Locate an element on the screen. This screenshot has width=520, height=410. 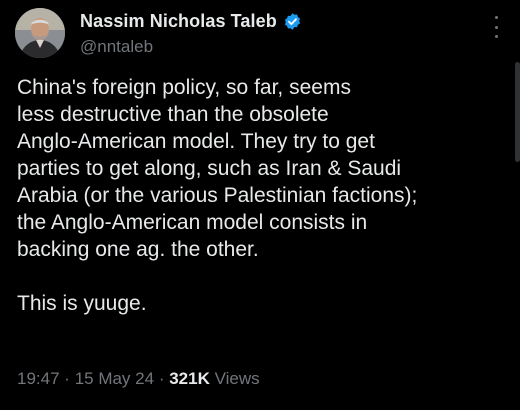
views-count: 321K is located at coordinates (189, 378).